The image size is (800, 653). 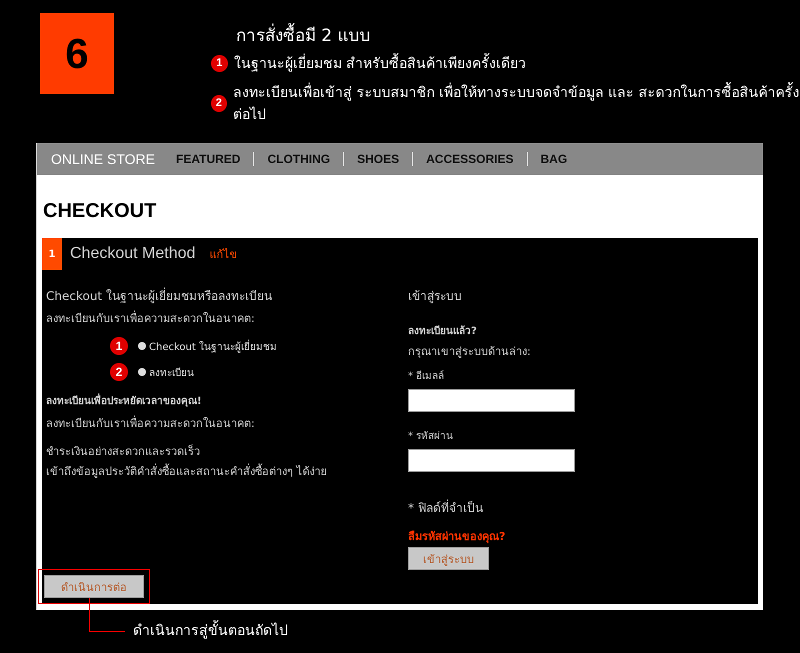 I want to click on leader-line, so click(x=107, y=615).